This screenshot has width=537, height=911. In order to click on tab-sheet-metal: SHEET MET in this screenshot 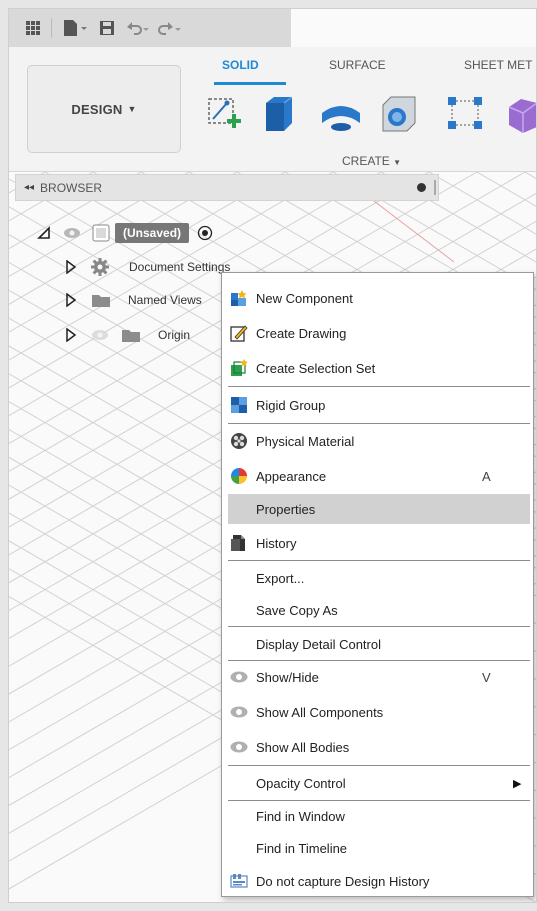, I will do `click(498, 65)`.